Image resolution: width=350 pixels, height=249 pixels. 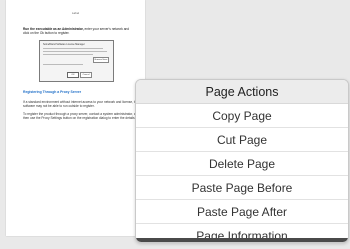 I want to click on menu-bottom-bar, so click(x=242, y=240).